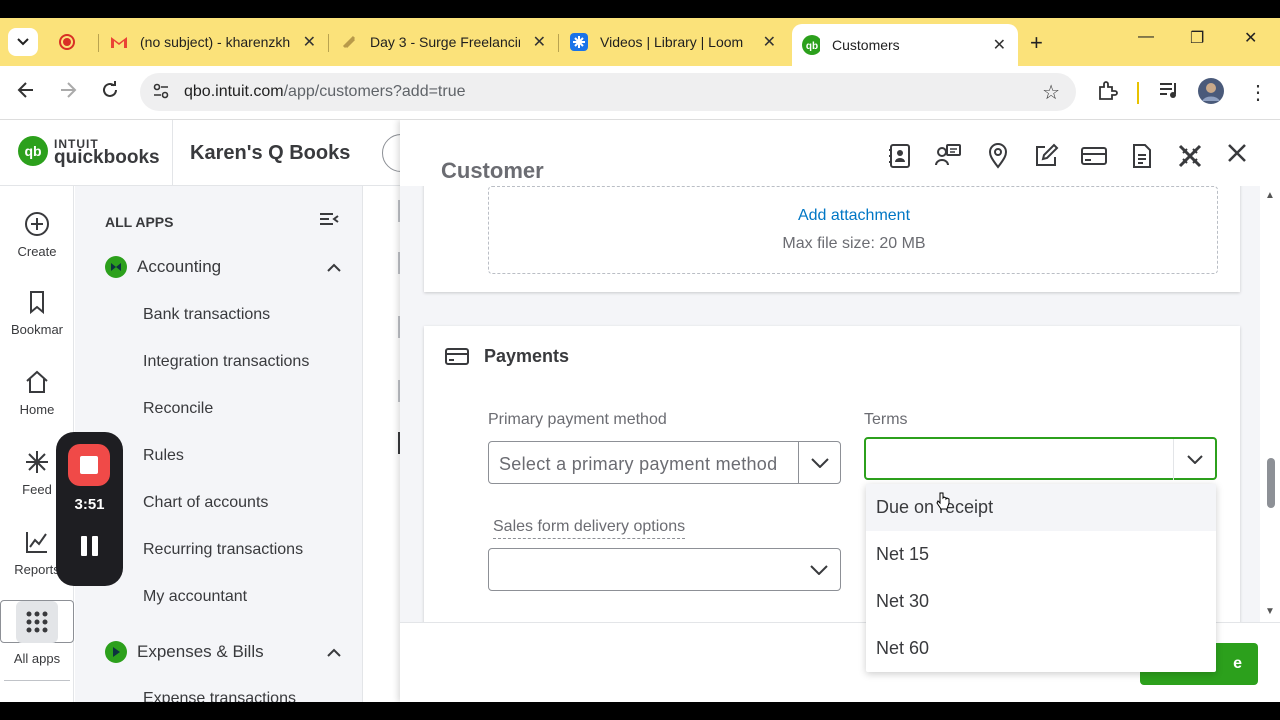 This screenshot has height=720, width=1280. Describe the element at coordinates (1036, 43) in the screenshot. I see `new-tab-icon: +` at that location.